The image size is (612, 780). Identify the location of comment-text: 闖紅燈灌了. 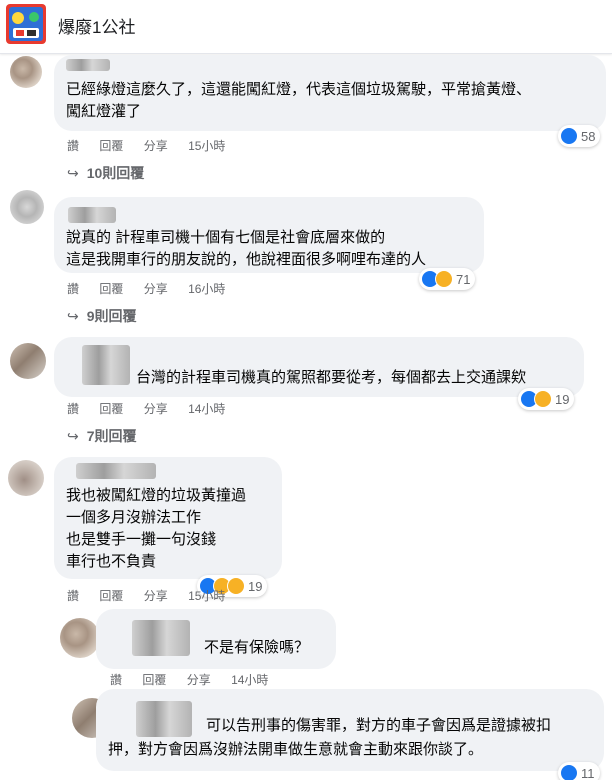
(104, 111).